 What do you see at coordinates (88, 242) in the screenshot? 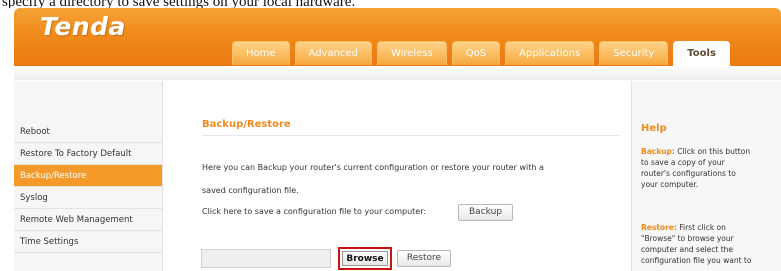
I see `sidebar-item-time-settings: Time Settings` at bounding box center [88, 242].